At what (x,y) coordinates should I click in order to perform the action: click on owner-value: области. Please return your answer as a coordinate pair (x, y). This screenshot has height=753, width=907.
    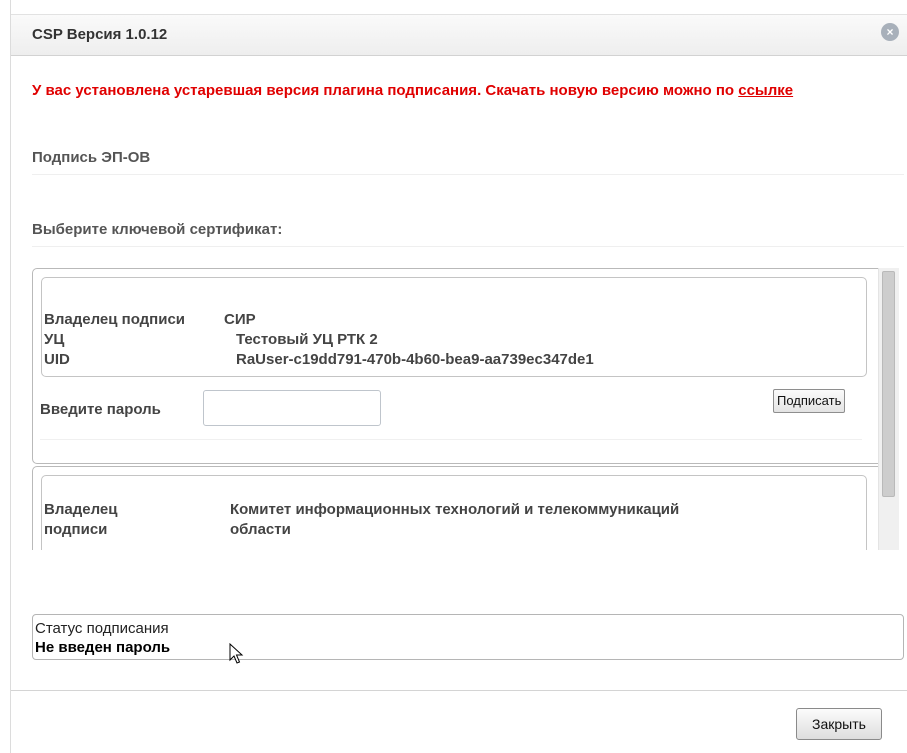
    Looking at the image, I should click on (260, 529).